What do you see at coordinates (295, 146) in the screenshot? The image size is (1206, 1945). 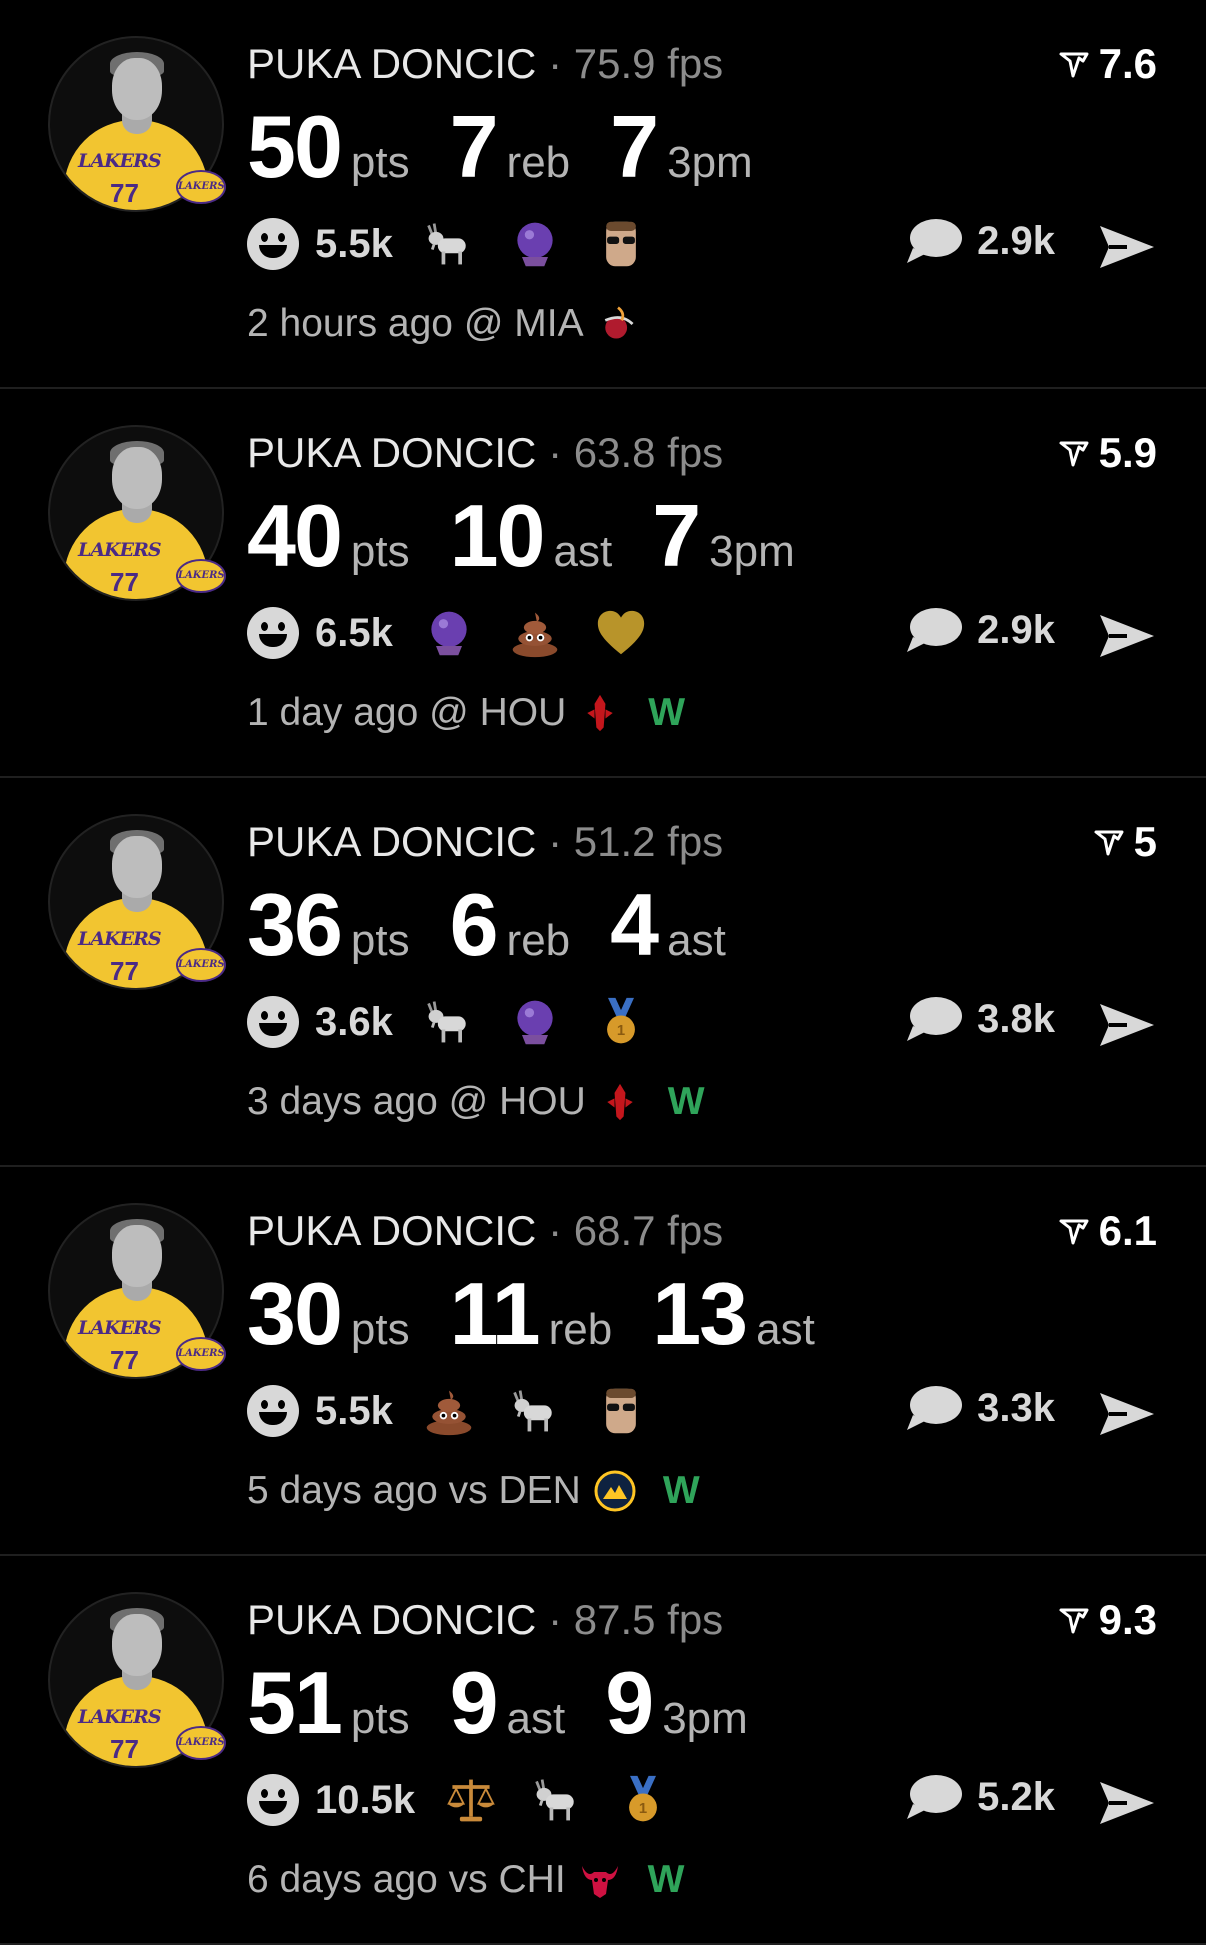 I see `stat-value: 50` at bounding box center [295, 146].